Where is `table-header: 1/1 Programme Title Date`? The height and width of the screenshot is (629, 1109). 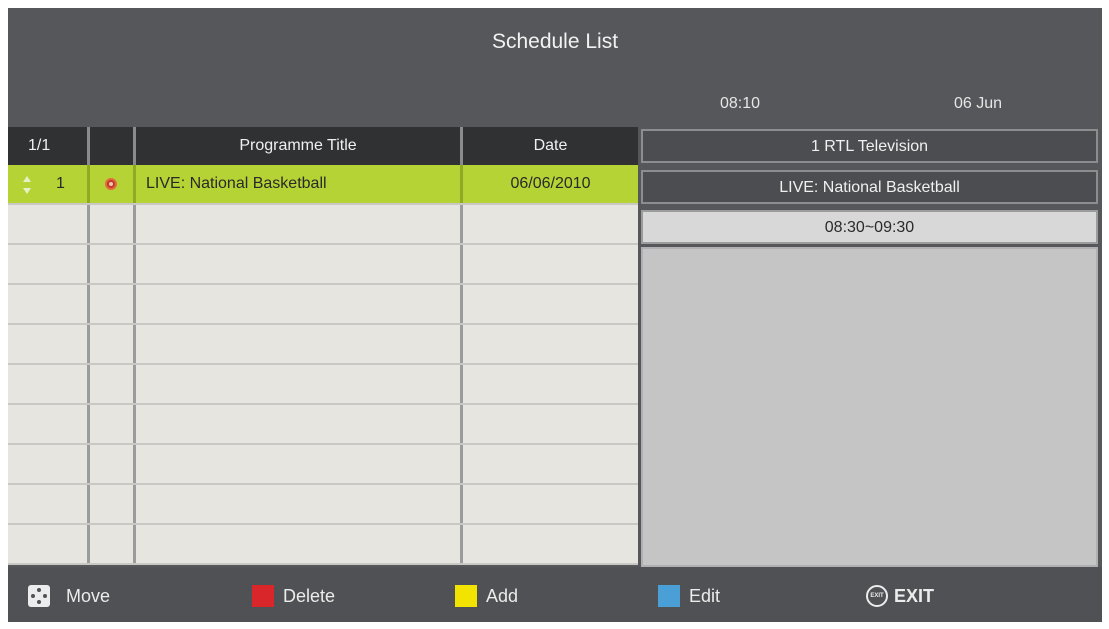 table-header: 1/1 Programme Title Date is located at coordinates (323, 146).